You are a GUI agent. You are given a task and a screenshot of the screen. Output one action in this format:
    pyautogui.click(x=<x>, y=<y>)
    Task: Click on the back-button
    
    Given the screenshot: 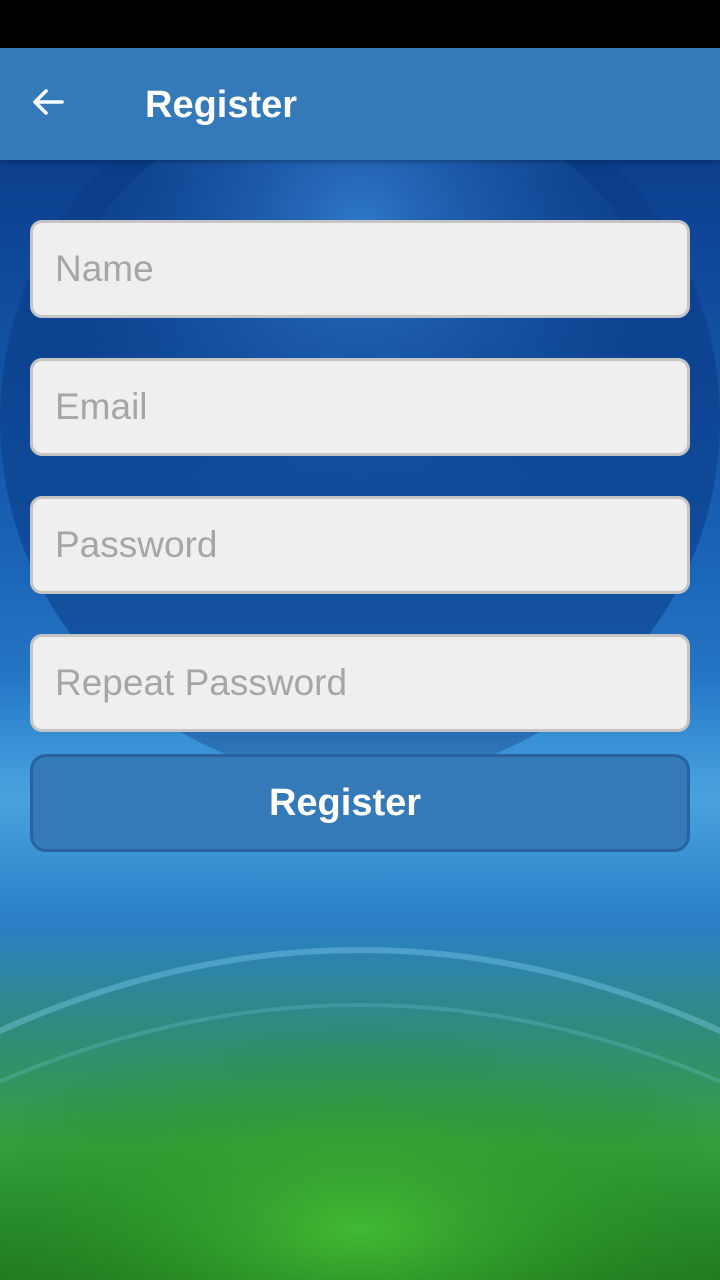 What is the action you would take?
    pyautogui.click(x=48, y=104)
    